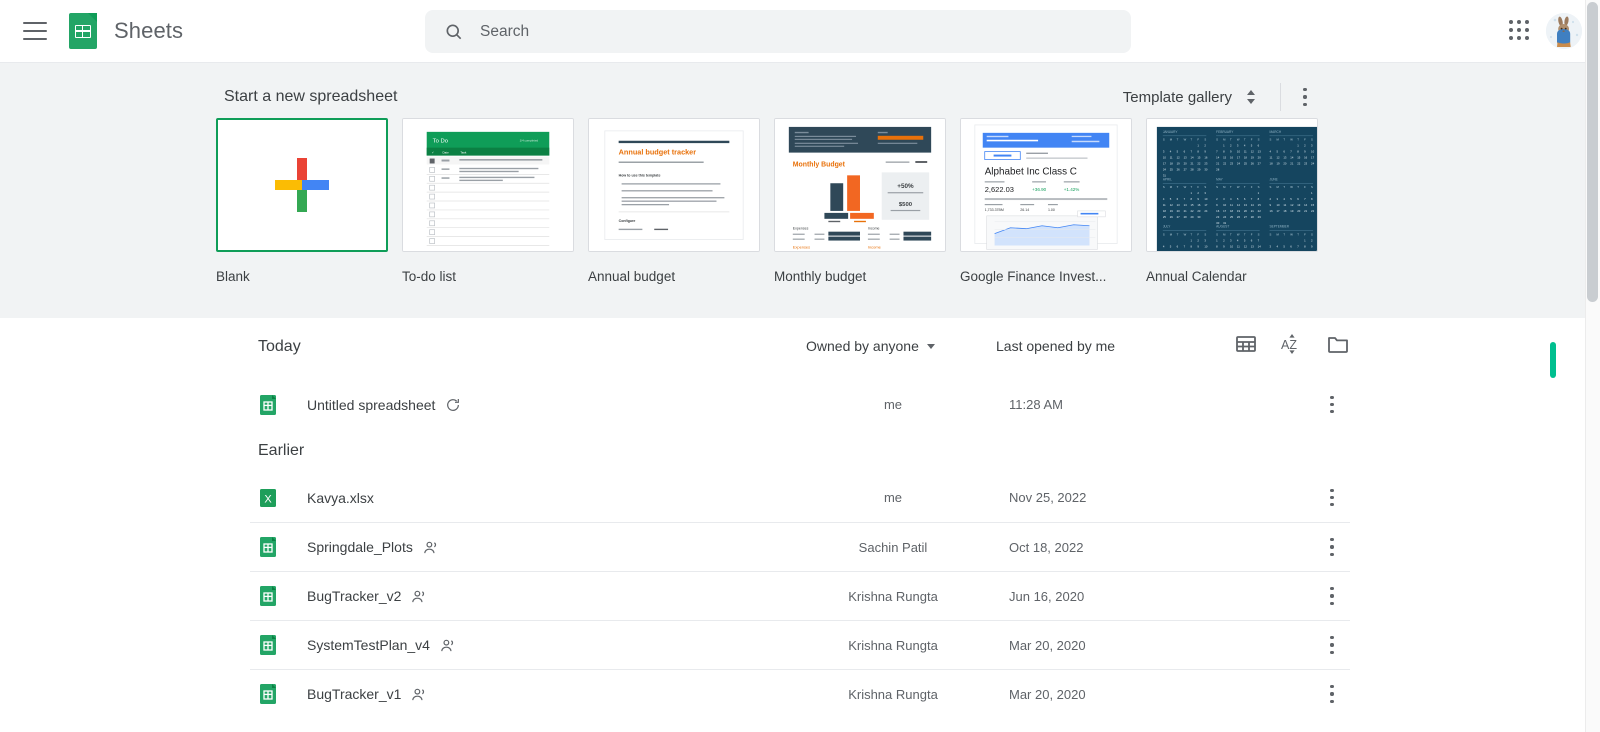  I want to click on hamburger-menu-icon, so click(35, 31).